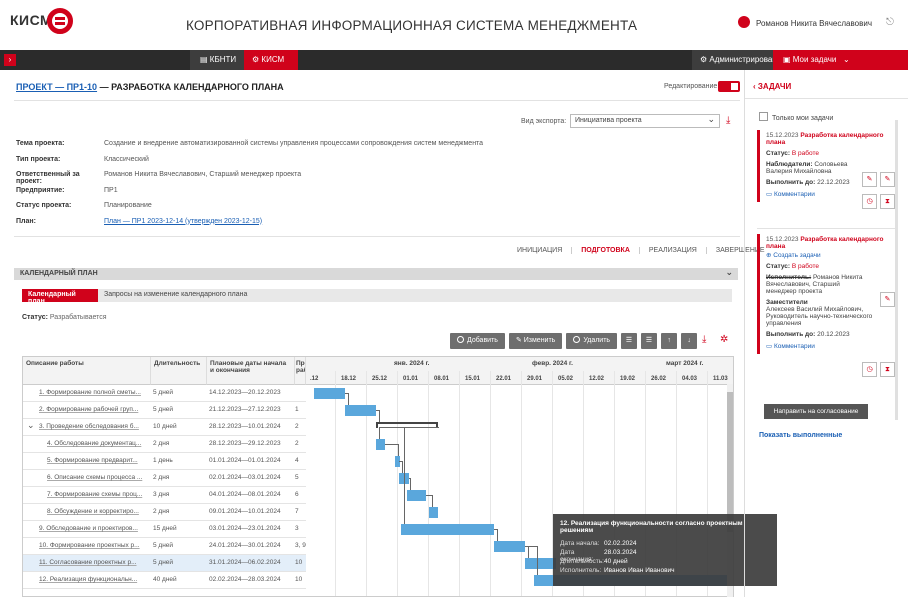 Image resolution: width=908 pixels, height=597 pixels. I want to click on calendar-section-header: КАЛЕНДАРНЫЙ ПЛАН, so click(376, 273).